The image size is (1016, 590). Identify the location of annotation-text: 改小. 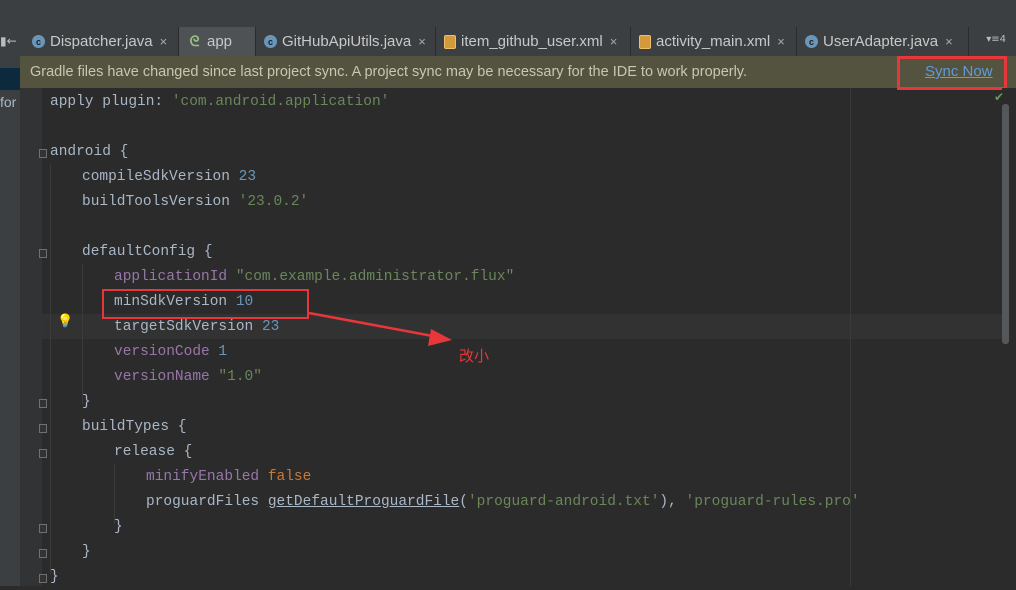
(474, 356).